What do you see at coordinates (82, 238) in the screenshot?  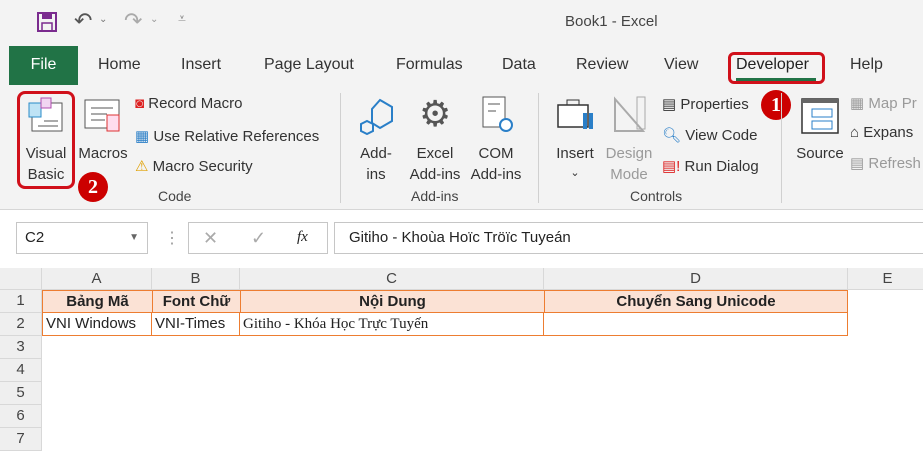 I see `name-box: C2 ▼` at bounding box center [82, 238].